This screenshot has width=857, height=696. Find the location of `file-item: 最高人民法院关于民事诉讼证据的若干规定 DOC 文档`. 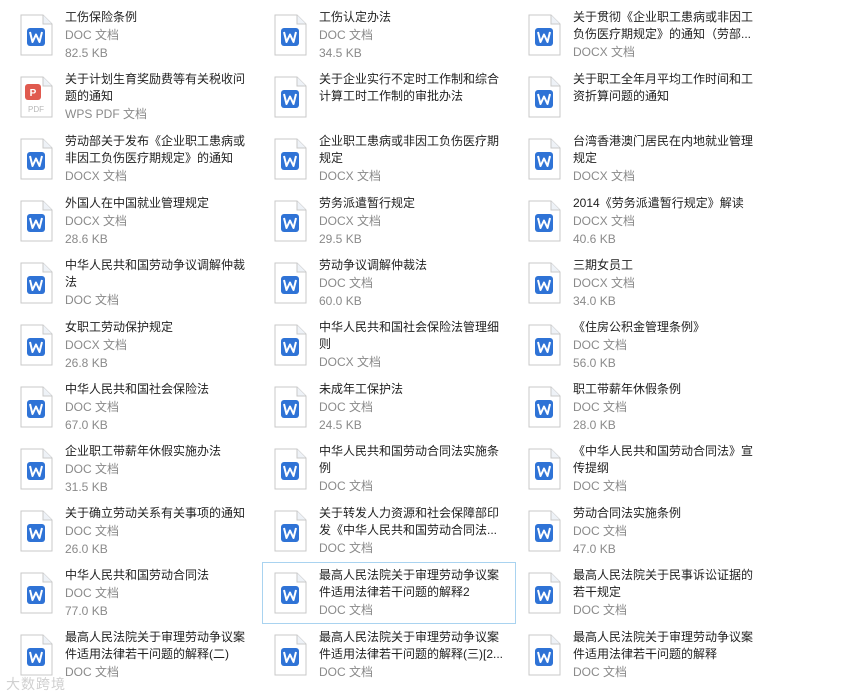

file-item: 最高人民法院关于民事诉讼证据的若干规定 DOC 文档 is located at coordinates (643, 593).